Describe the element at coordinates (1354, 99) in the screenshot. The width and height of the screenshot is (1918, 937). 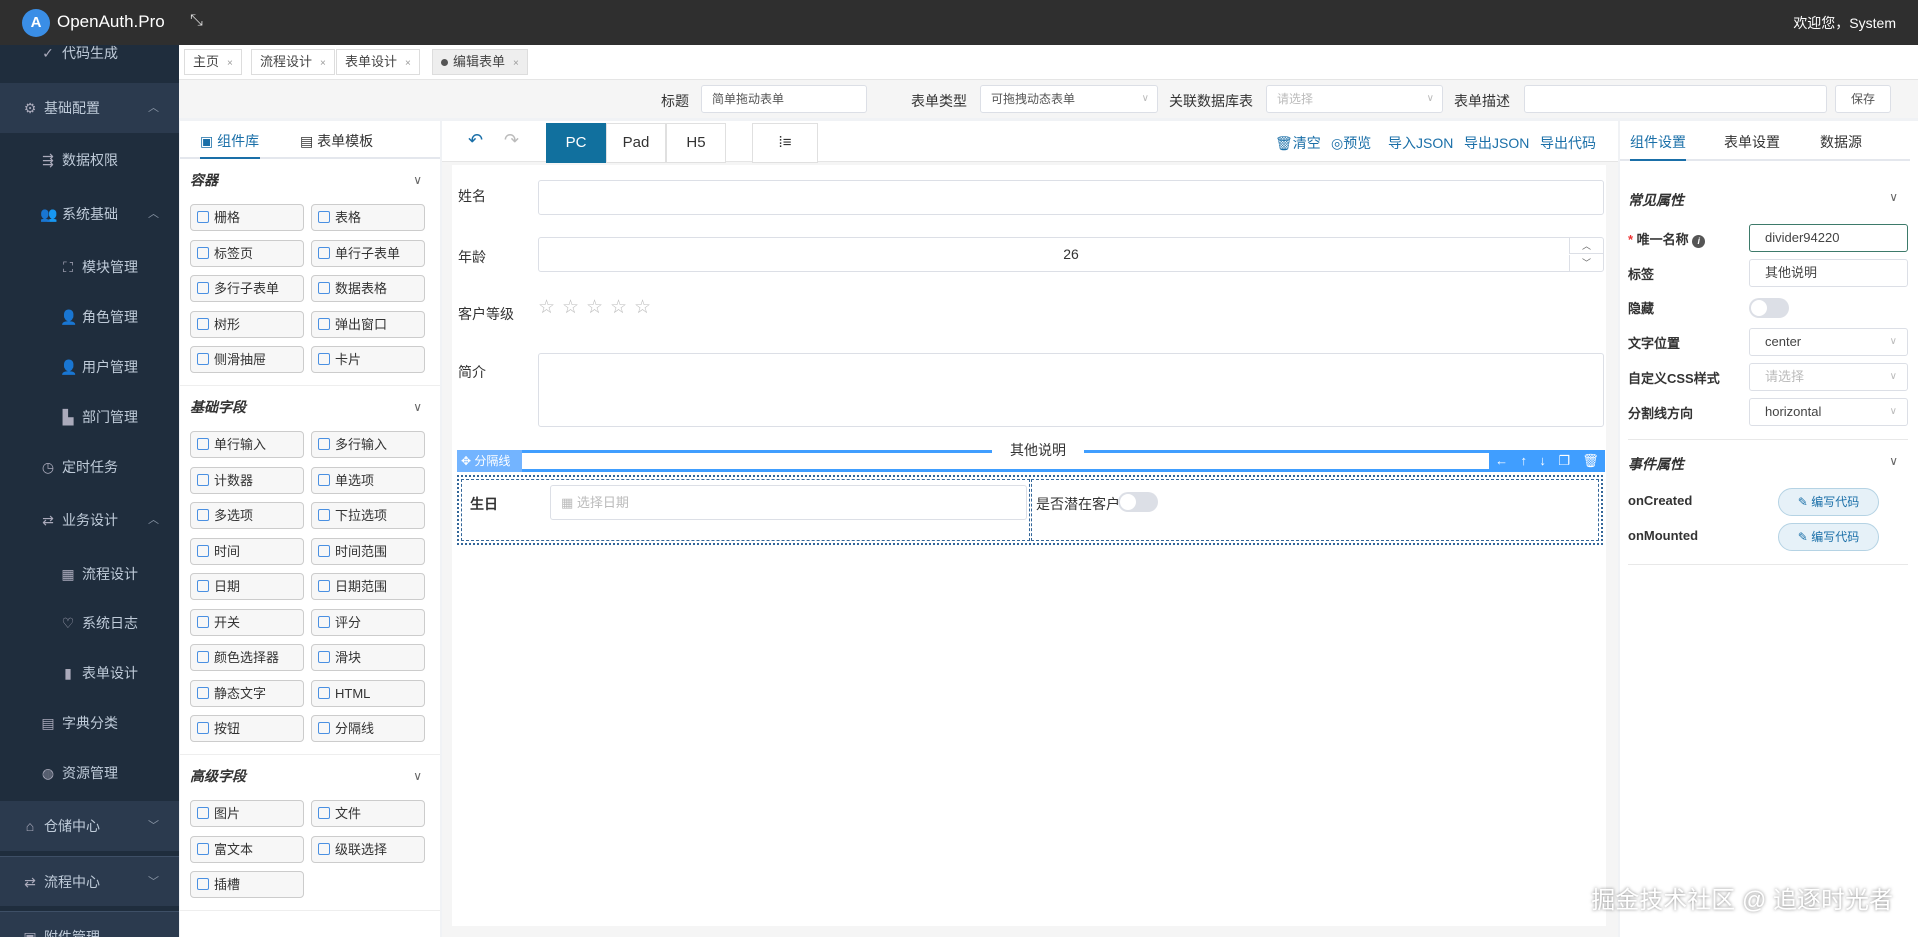
I see `db-table-select: 请选择 ∨` at that location.